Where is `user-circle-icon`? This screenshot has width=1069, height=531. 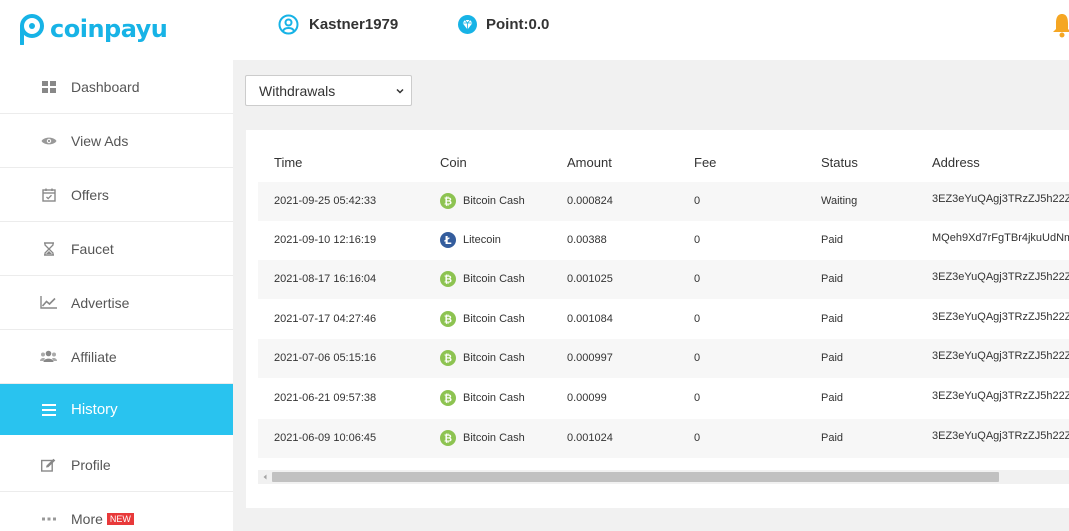 user-circle-icon is located at coordinates (288, 24).